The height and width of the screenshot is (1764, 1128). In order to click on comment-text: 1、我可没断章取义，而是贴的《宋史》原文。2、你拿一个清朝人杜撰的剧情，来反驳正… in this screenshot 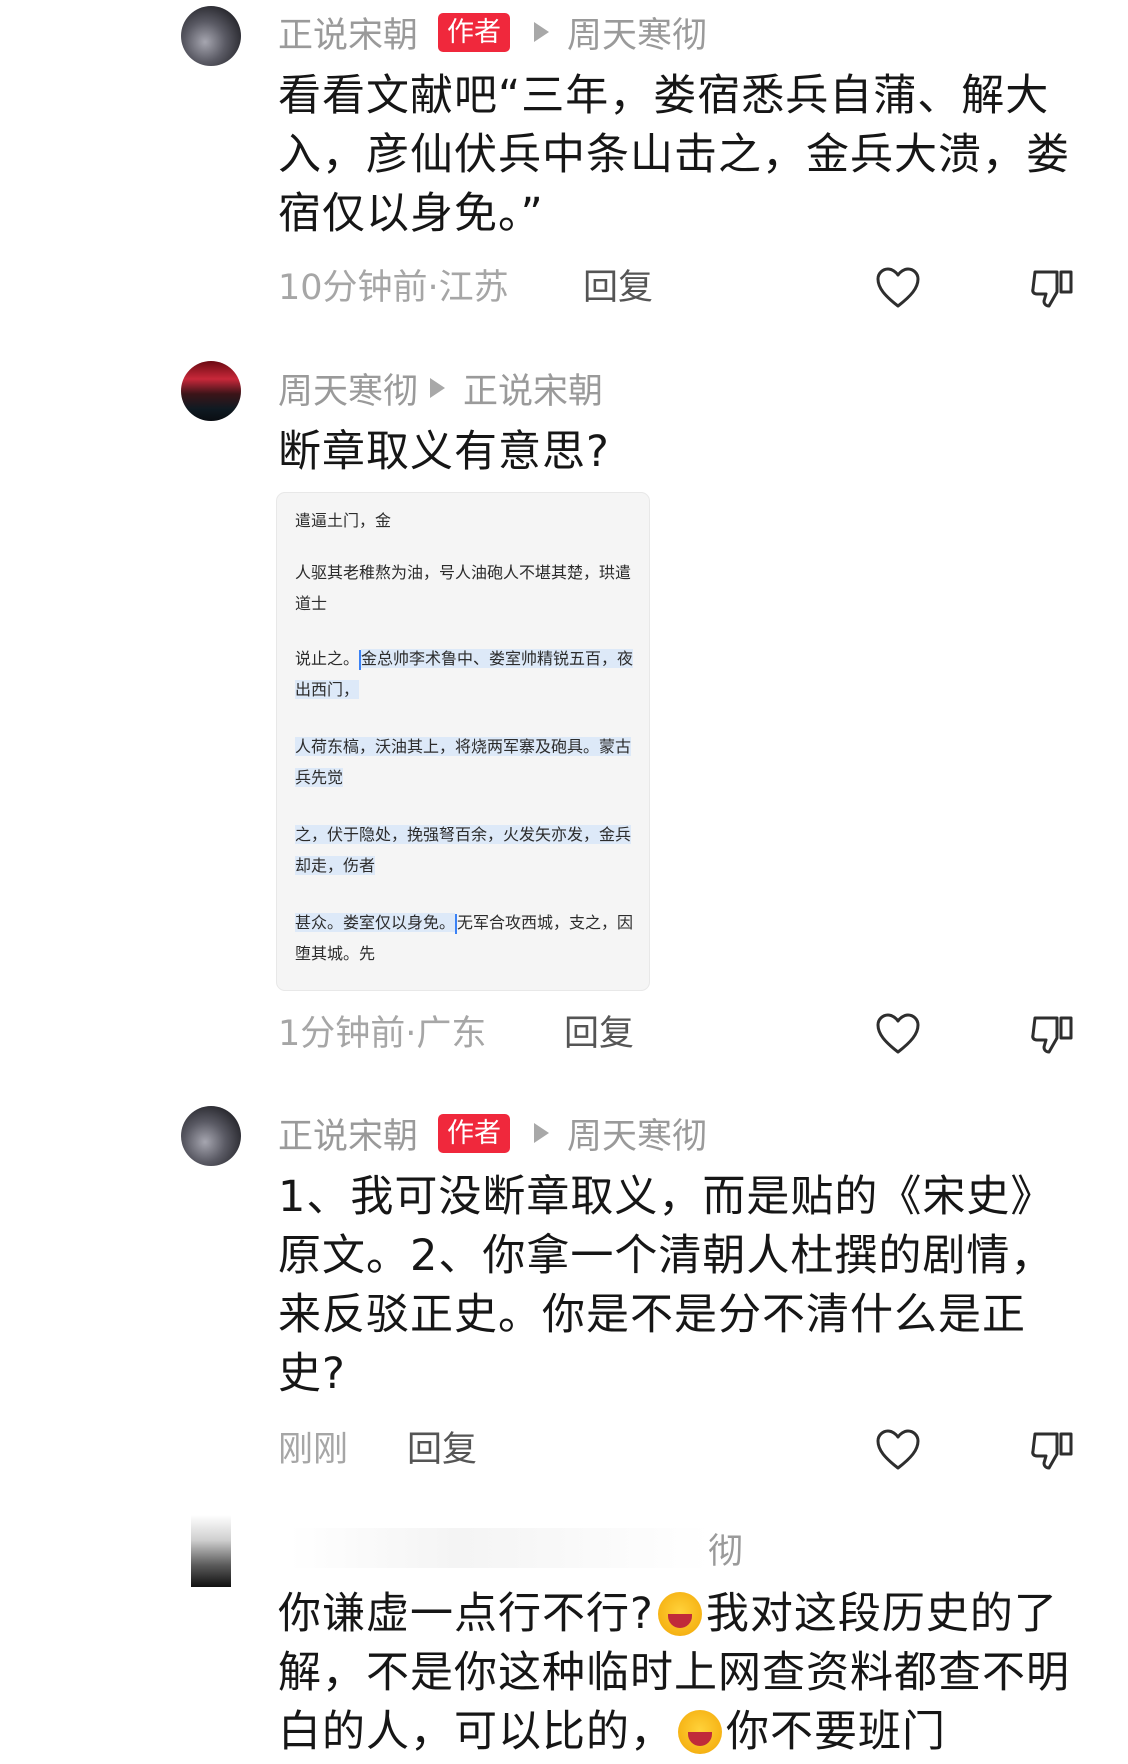, I will do `click(666, 1285)`.